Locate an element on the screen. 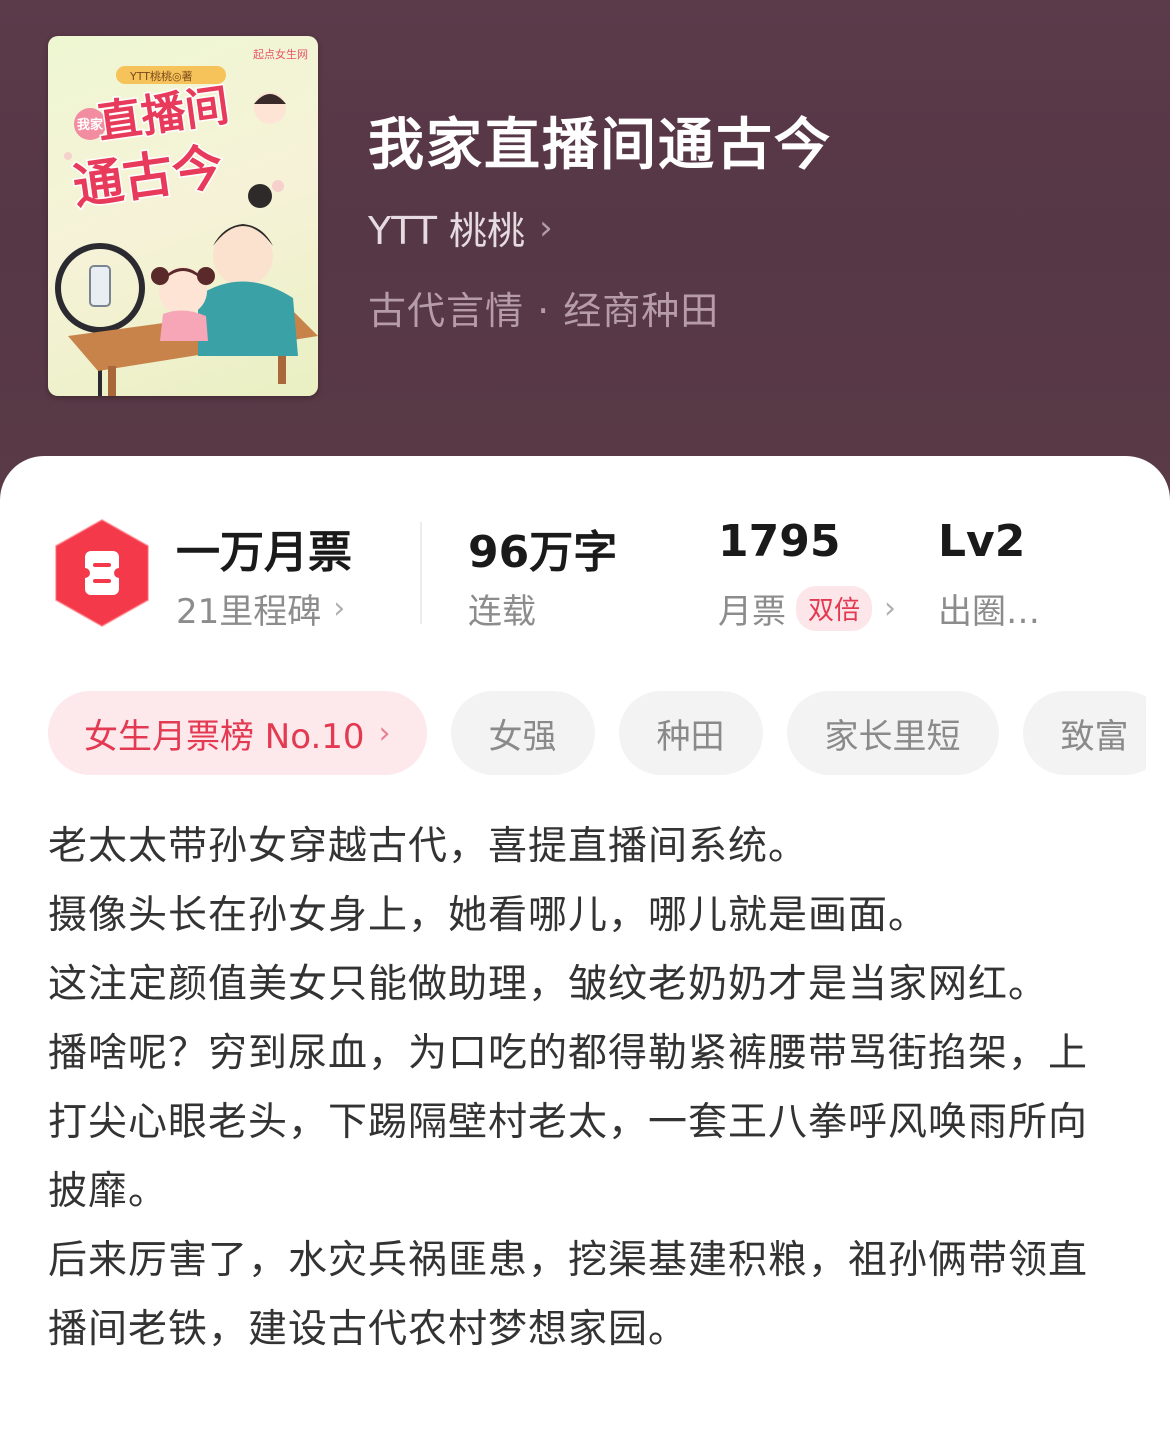 This screenshot has width=1170, height=1448. description-paragraph: 摄像头长在孙女身上，她看哪儿，哪儿就是画面。 is located at coordinates (488, 915).